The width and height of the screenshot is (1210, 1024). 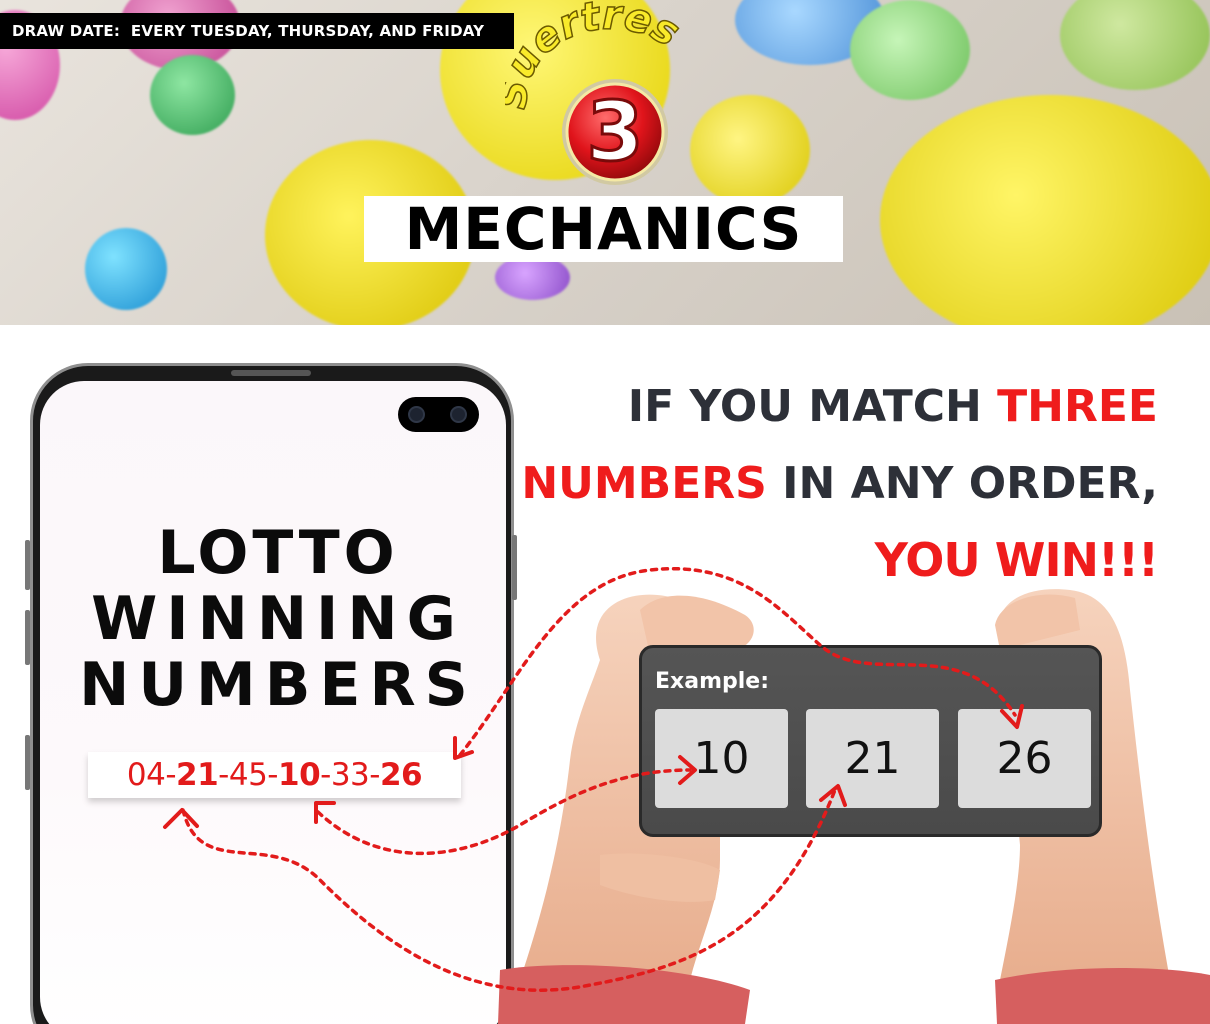 What do you see at coordinates (1024, 758) in the screenshot?
I see `example-number-box: 26` at bounding box center [1024, 758].